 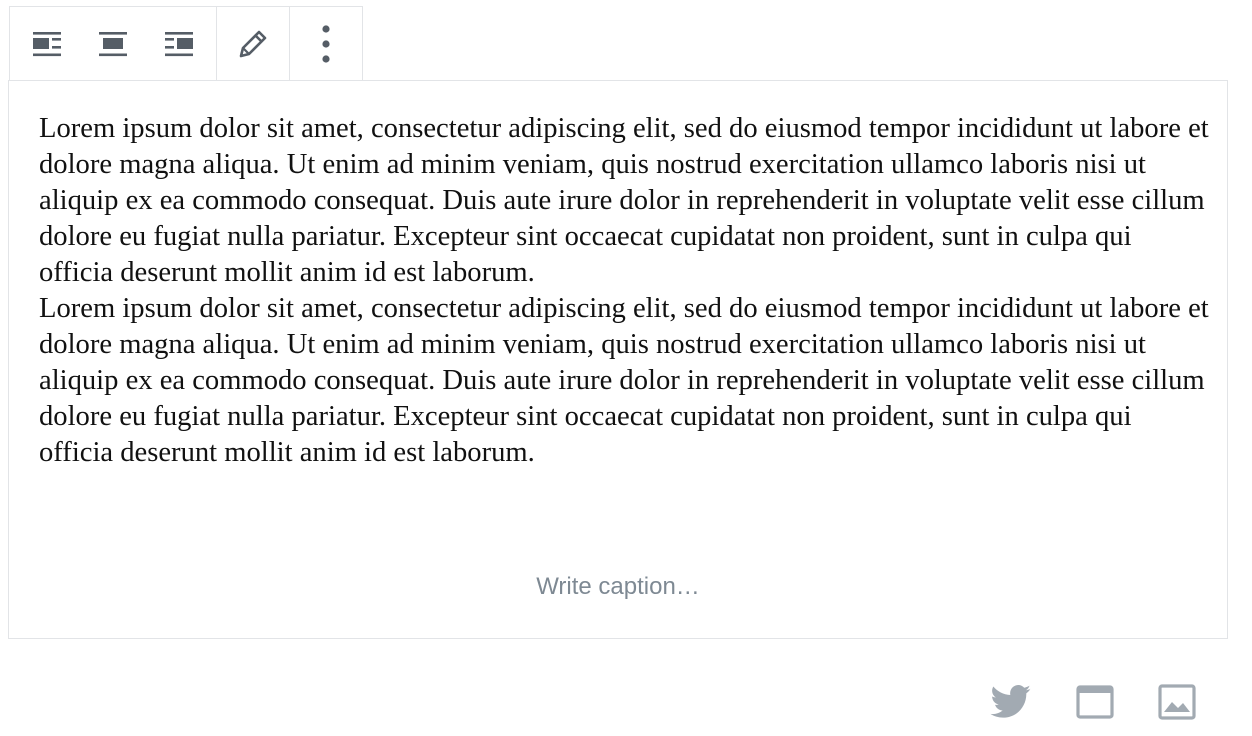 I want to click on more-options-icon, so click(x=326, y=44).